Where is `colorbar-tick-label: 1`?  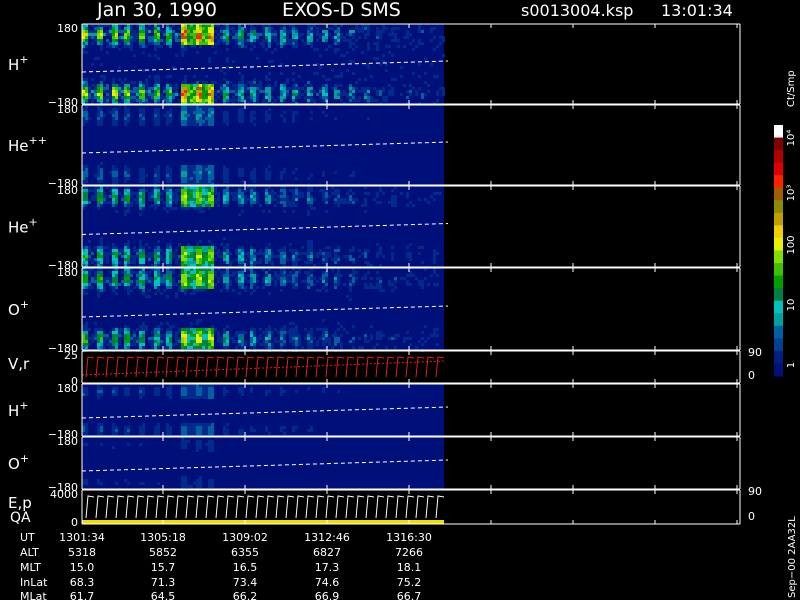
colorbar-tick-label: 1 is located at coordinates (791, 365).